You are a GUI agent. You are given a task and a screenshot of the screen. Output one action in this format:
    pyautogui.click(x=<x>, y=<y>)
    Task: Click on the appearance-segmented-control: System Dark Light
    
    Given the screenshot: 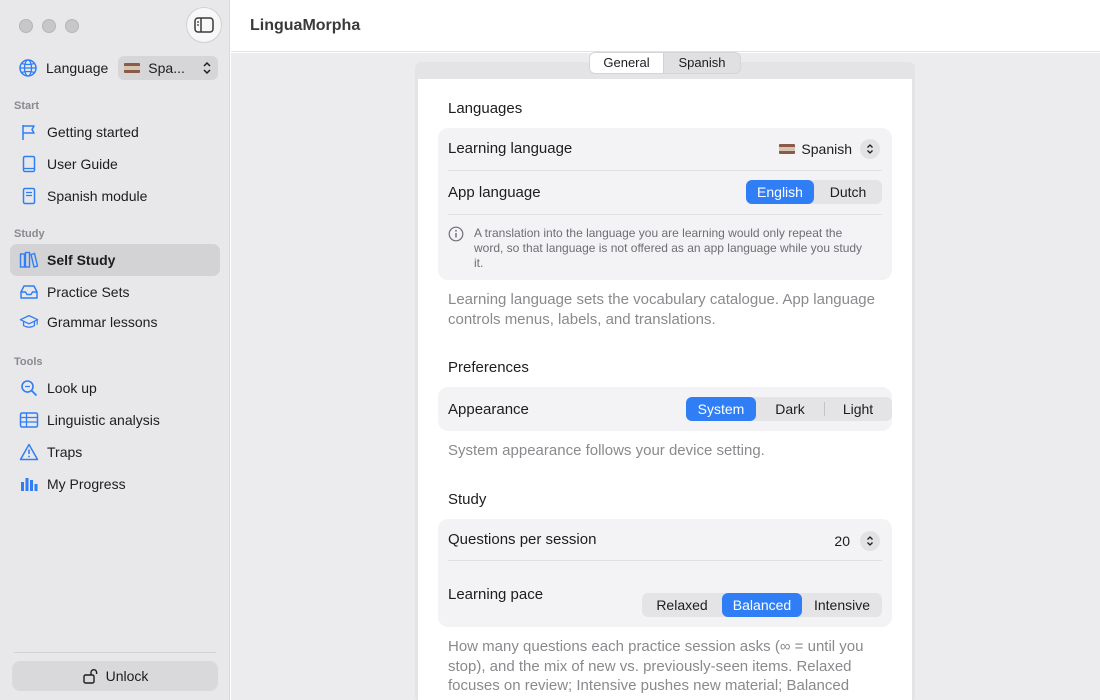 What is the action you would take?
    pyautogui.click(x=789, y=409)
    